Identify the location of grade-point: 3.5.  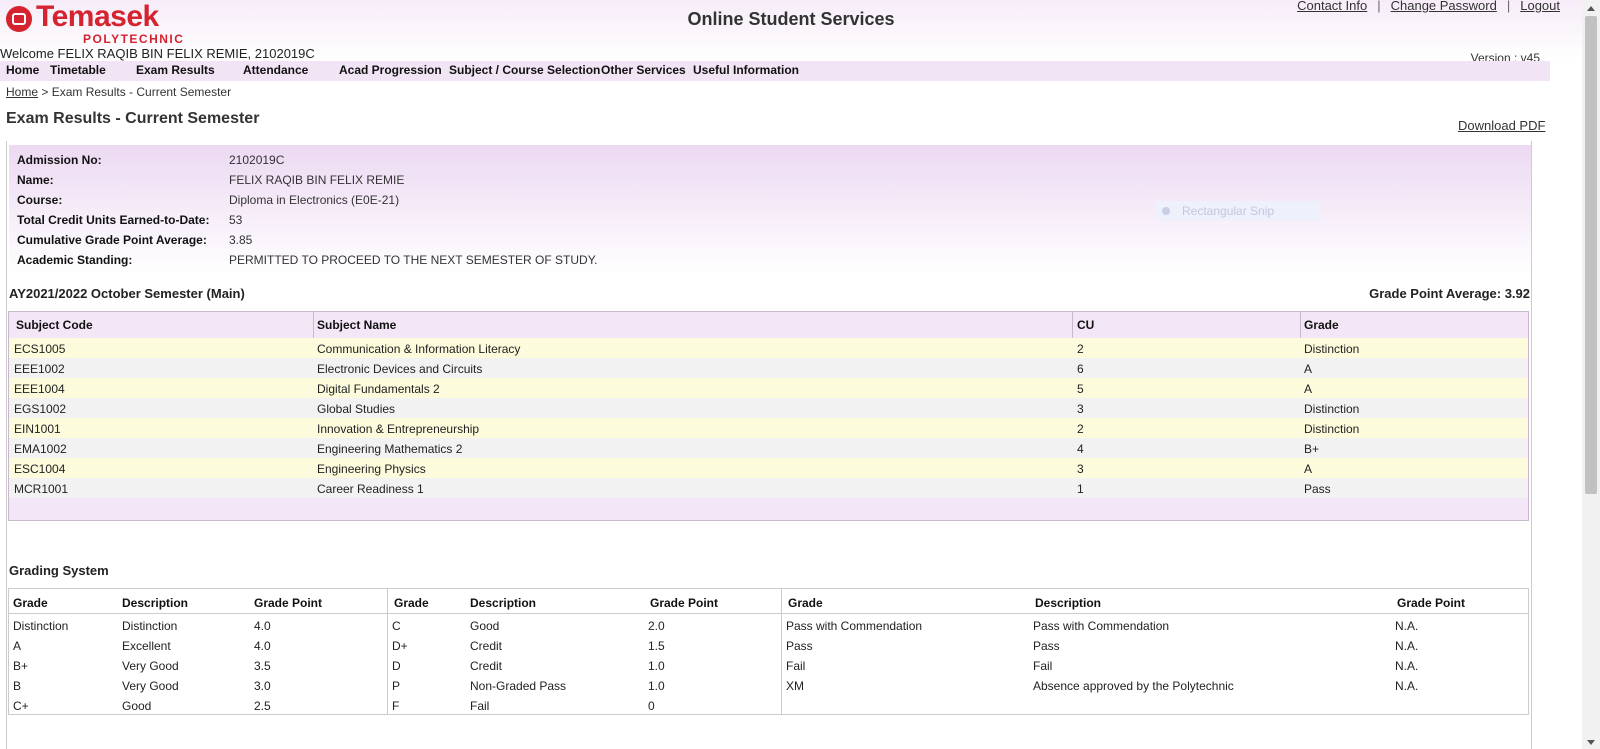
(262, 666).